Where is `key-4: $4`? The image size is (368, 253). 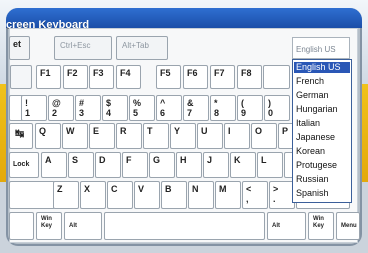
key-4: $4 is located at coordinates (115, 108).